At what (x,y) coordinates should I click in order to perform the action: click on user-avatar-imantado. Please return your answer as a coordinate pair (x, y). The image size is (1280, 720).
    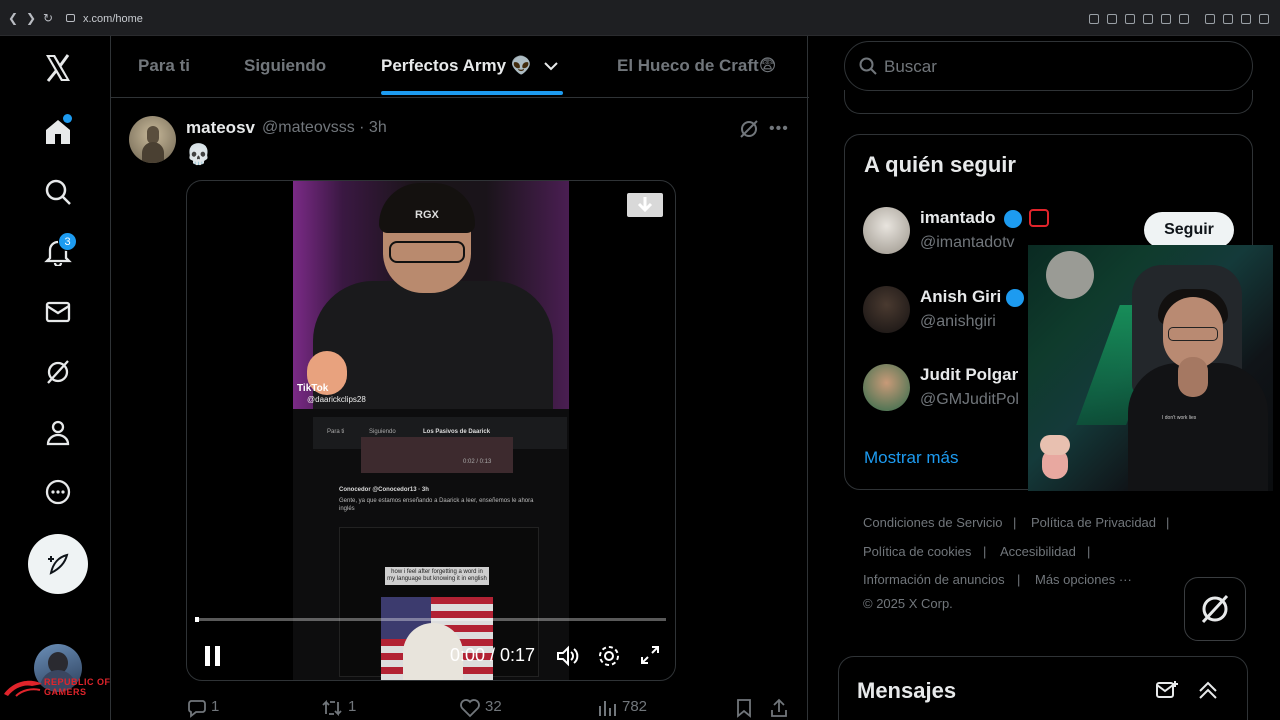
    Looking at the image, I should click on (886, 230).